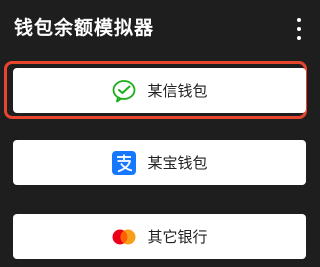  Describe the element at coordinates (84, 28) in the screenshot. I see `page-title: 钱包余额模拟器` at that location.